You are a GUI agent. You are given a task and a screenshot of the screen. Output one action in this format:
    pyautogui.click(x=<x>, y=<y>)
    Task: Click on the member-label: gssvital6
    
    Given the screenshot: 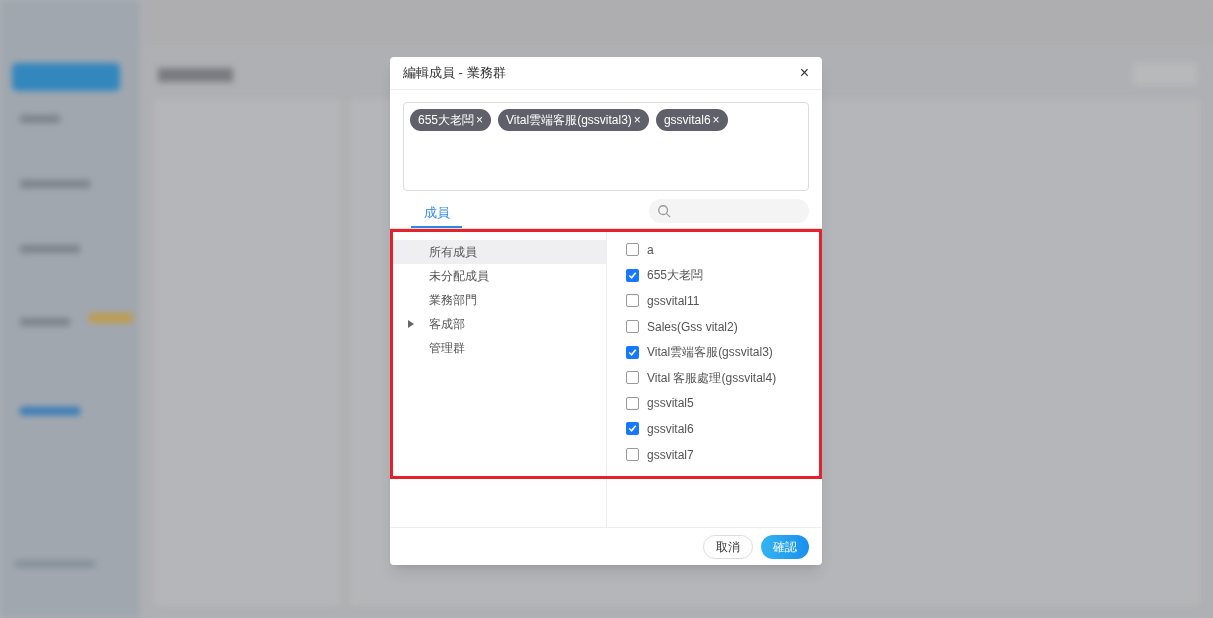 What is the action you would take?
    pyautogui.click(x=670, y=429)
    